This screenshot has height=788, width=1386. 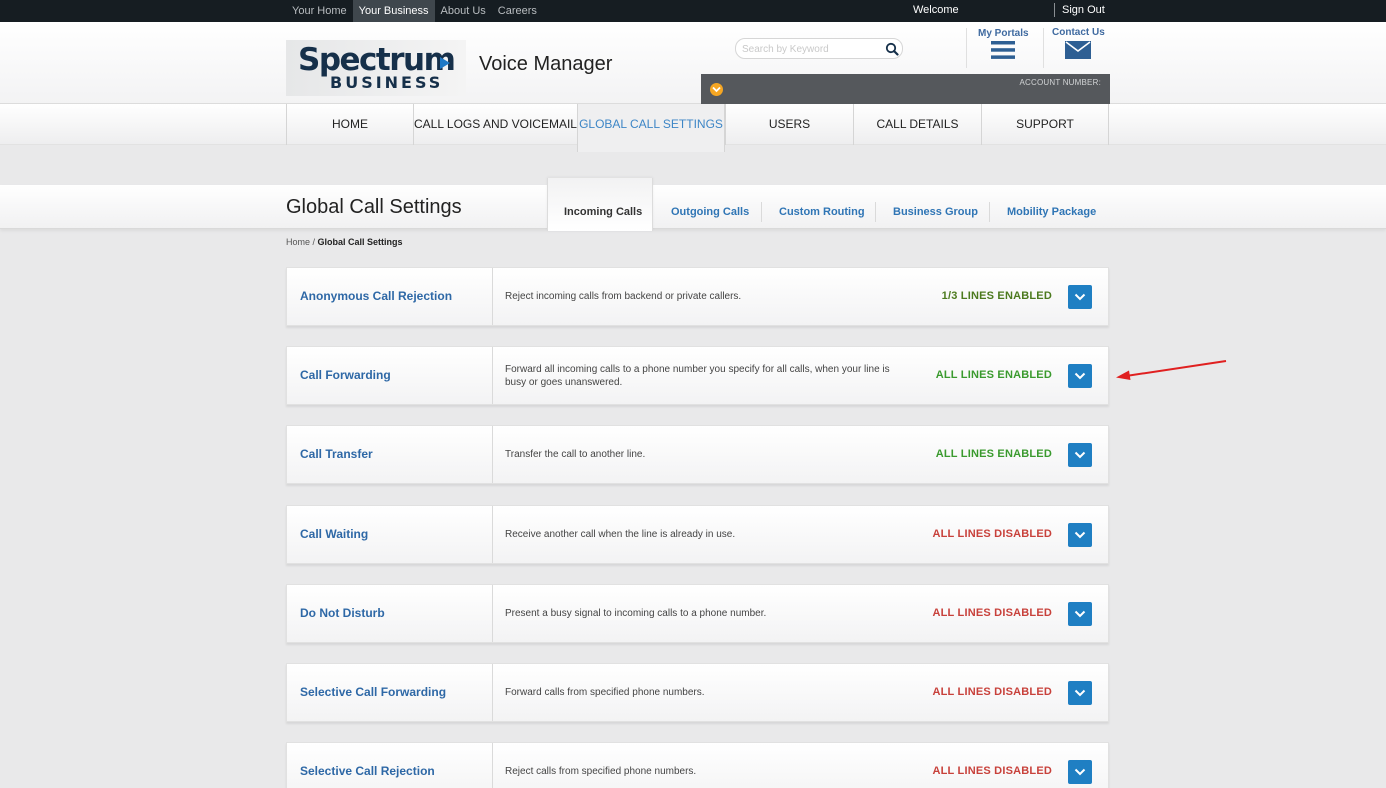 I want to click on setting-name: Anonymous Call Rejection, so click(x=376, y=296).